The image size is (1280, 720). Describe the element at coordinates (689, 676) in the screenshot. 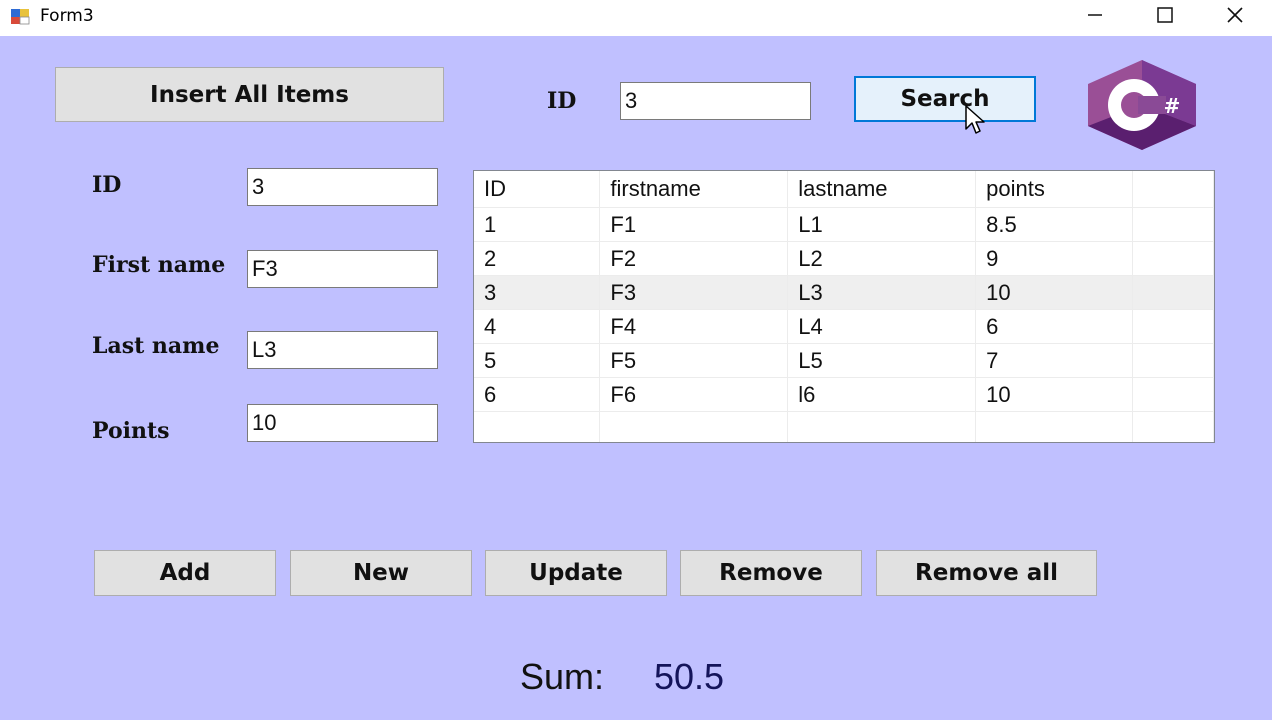

I see `sum-value: 50.5` at that location.